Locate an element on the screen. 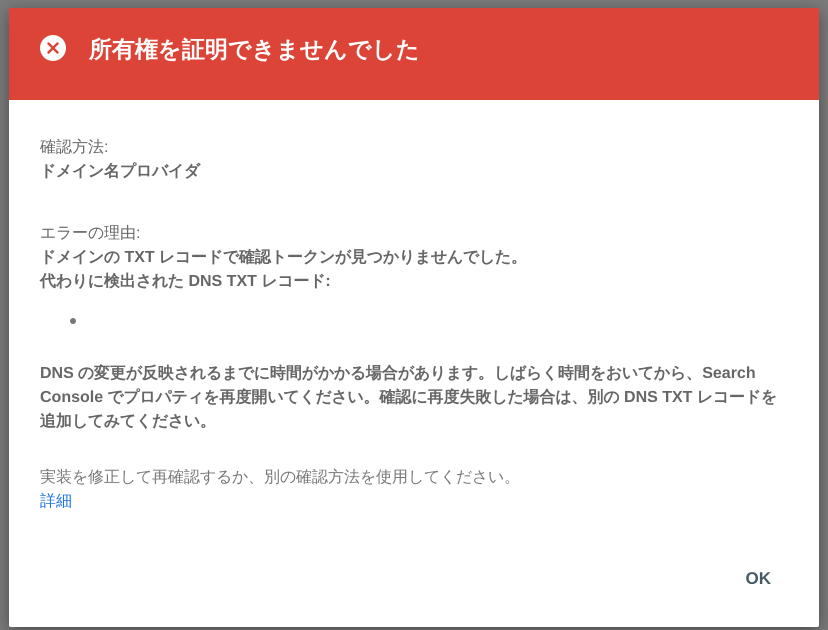 This screenshot has width=828, height=630. hint-text: 実装を修正して再確認するか、別の確認方法を使用してください。 is located at coordinates (280, 478).